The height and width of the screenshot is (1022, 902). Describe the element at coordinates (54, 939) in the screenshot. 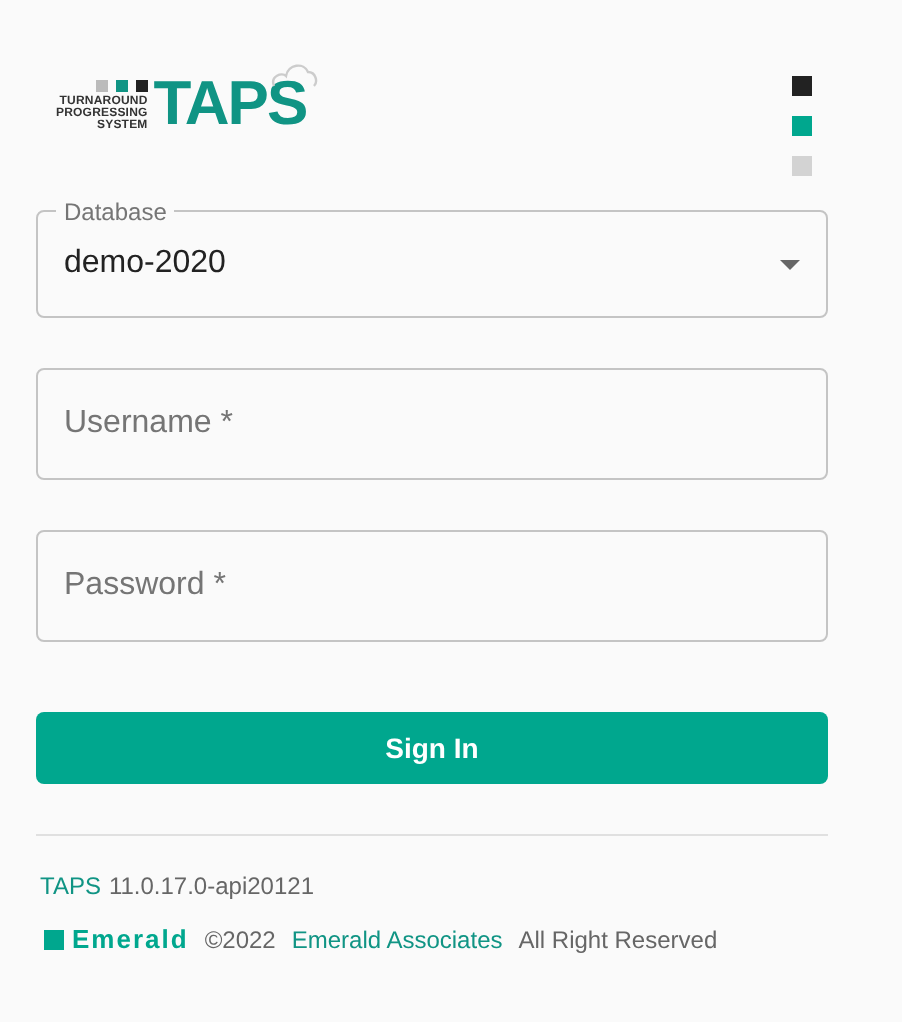

I see `brand-square-icon` at that location.